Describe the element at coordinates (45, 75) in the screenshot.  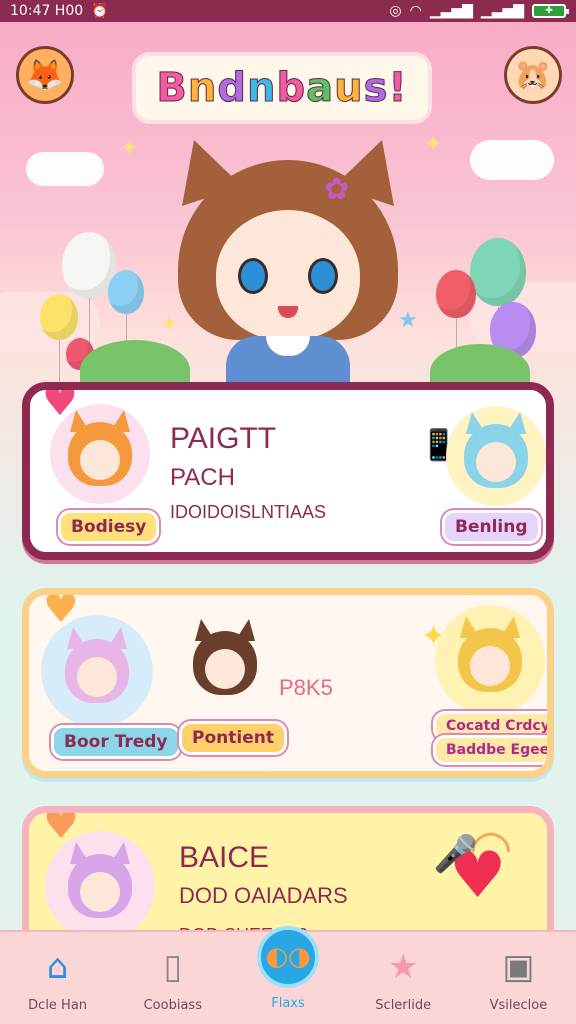
I see `fox-mascot-icon: 🦊` at that location.